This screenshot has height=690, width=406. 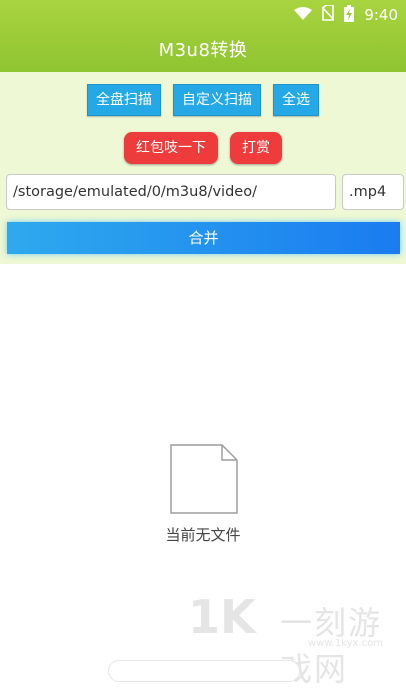 I want to click on extension-input: .mp4, so click(x=373, y=192).